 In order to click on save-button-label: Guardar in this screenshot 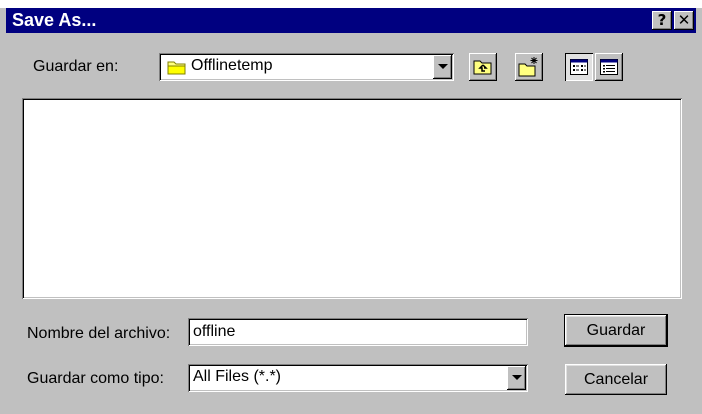, I will do `click(616, 330)`.